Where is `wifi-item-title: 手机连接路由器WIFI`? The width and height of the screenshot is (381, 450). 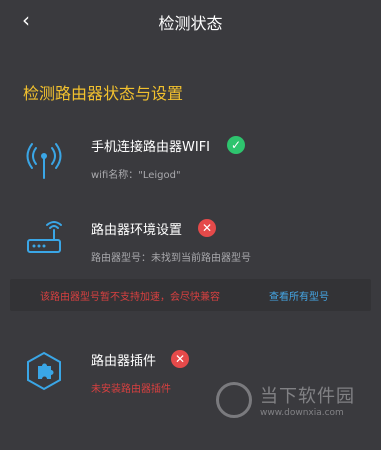
wifi-item-title: 手机连接路由器WIFI is located at coordinates (150, 147).